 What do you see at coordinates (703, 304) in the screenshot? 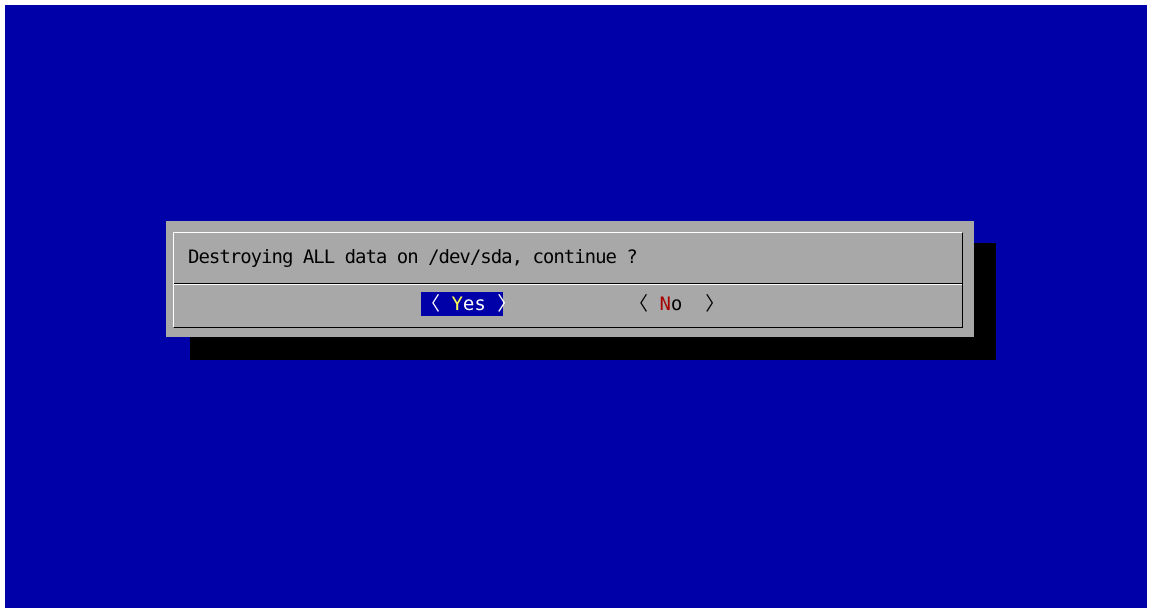
I see `no-right-bracket: 〉` at bounding box center [703, 304].